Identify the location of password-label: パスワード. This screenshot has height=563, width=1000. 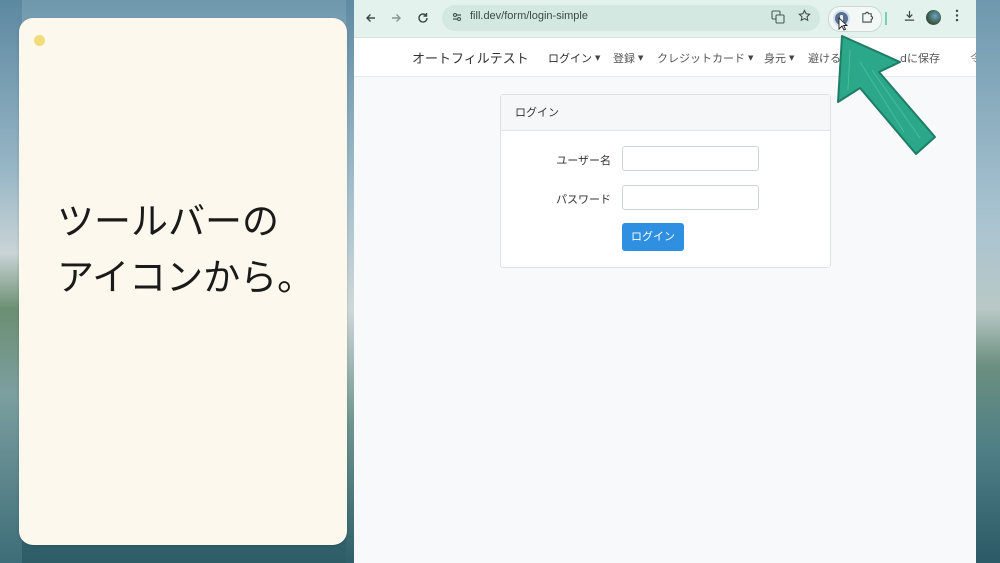
(583, 199).